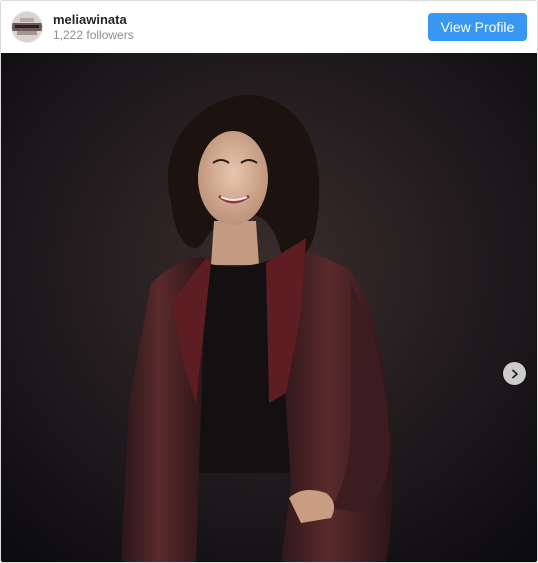  I want to click on username-link: meliawinata, so click(93, 20).